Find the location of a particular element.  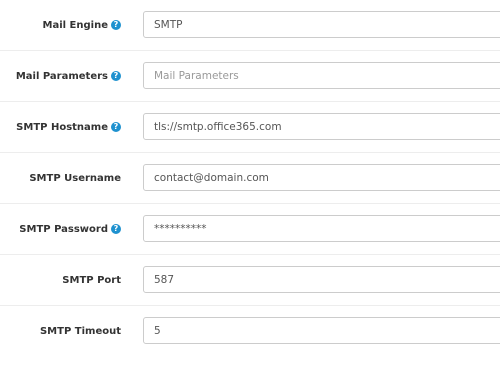

label-mail-engine: Mail Engine ? is located at coordinates (82, 25).